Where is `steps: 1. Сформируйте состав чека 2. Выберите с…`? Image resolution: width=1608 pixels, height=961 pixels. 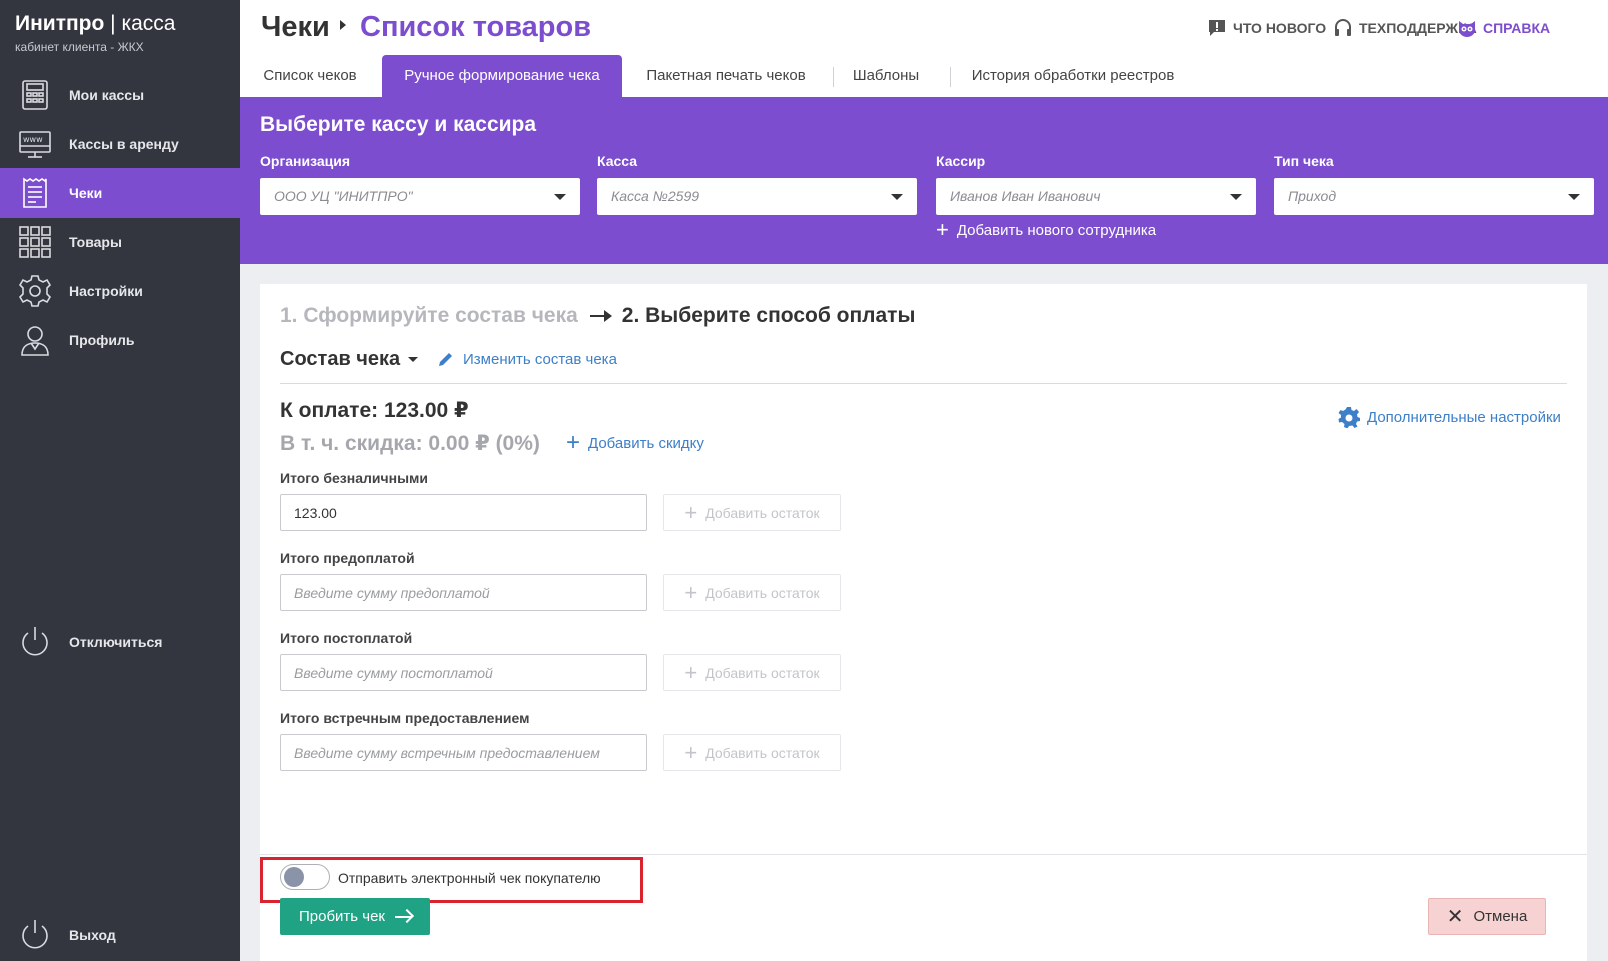
steps: 1. Сформируйте состав чека 2. Выберите с… is located at coordinates (597, 316).